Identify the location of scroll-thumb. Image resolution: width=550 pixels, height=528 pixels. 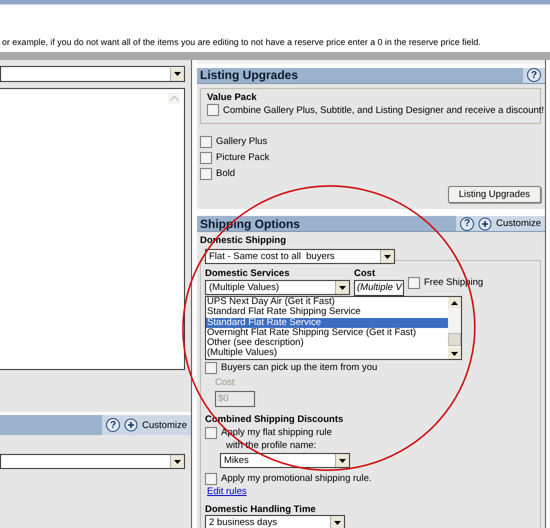
(454, 339).